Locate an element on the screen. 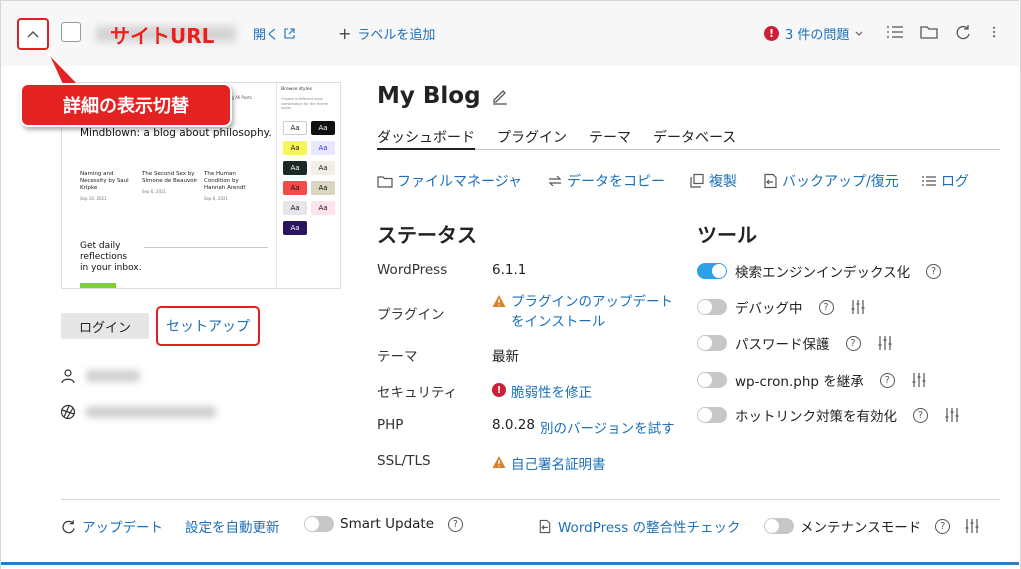 The height and width of the screenshot is (569, 1021). update-link: アップデート is located at coordinates (112, 526).